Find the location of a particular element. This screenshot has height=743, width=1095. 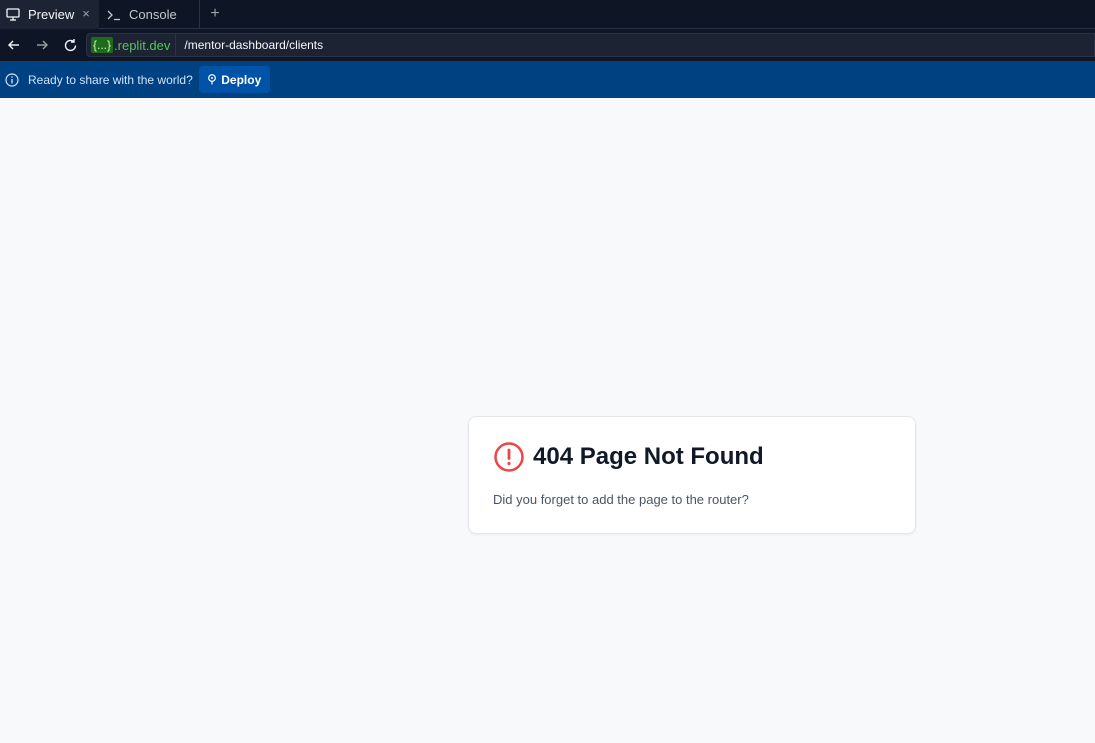

info-icon is located at coordinates (12, 79).